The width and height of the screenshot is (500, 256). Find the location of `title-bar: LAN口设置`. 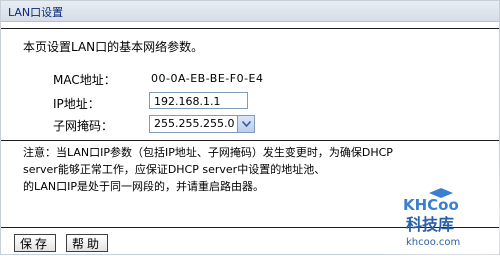

title-bar: LAN口设置 is located at coordinates (250, 11).